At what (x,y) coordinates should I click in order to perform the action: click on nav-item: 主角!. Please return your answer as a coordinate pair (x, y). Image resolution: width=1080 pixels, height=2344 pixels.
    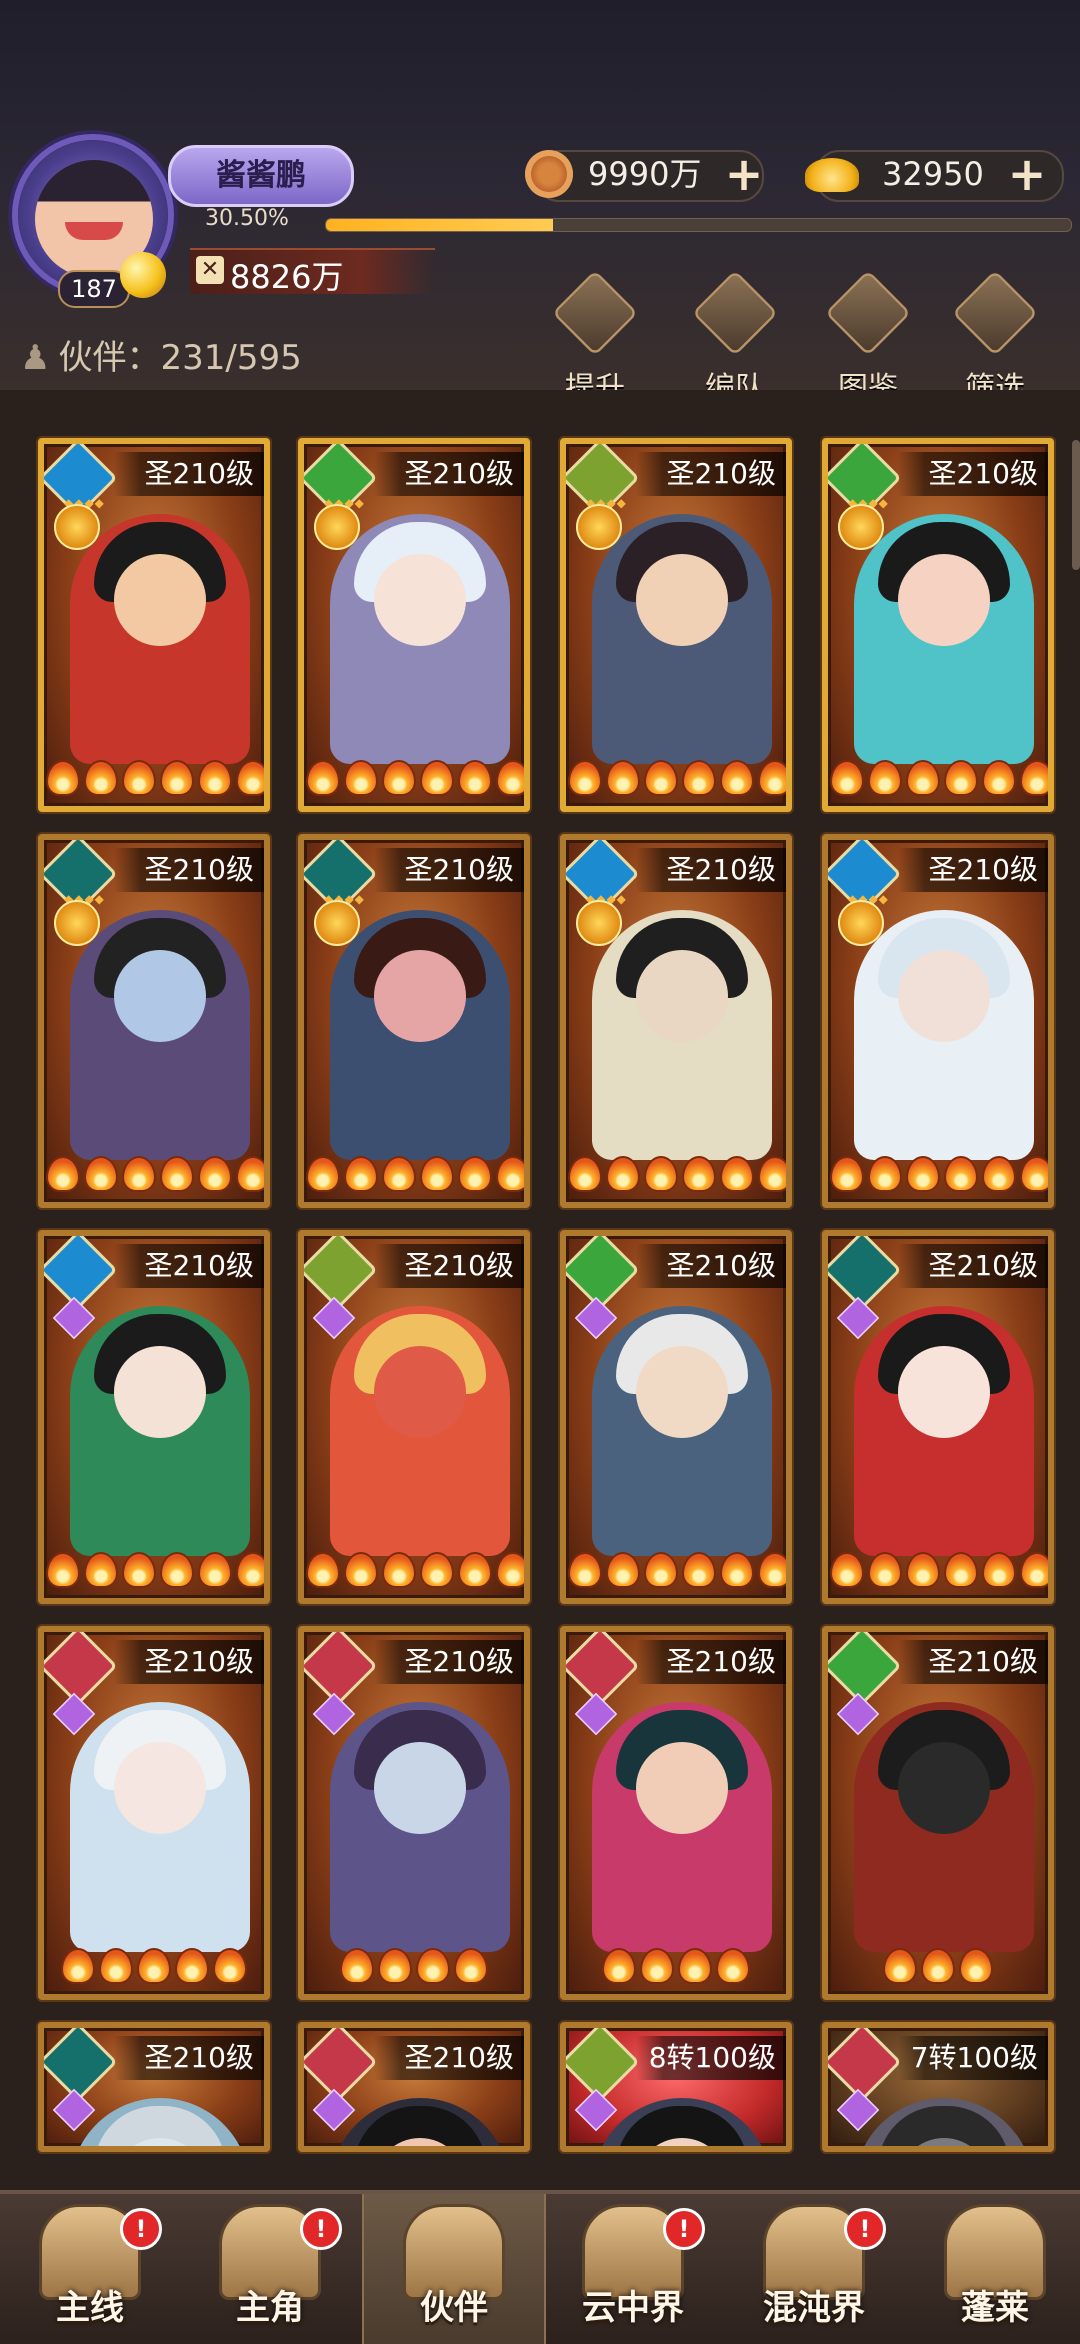
    Looking at the image, I should click on (270, 2269).